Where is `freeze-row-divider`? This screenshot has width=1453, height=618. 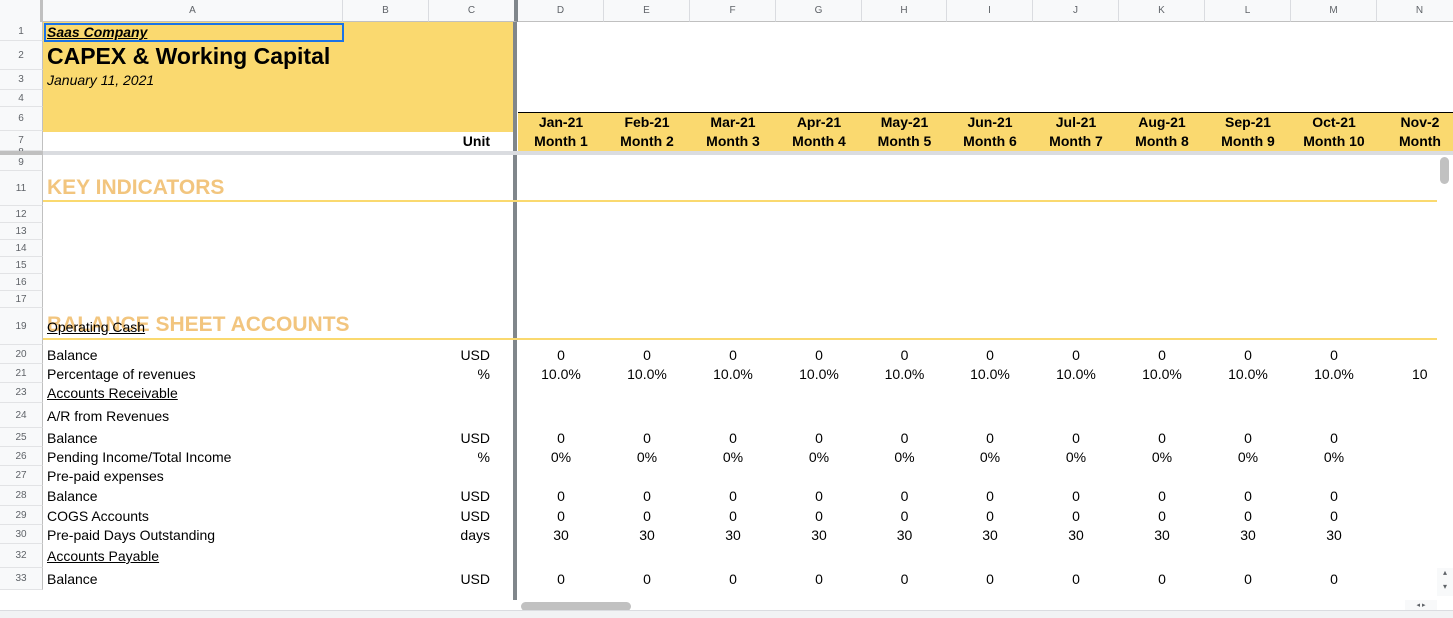
freeze-row-divider is located at coordinates (748, 153).